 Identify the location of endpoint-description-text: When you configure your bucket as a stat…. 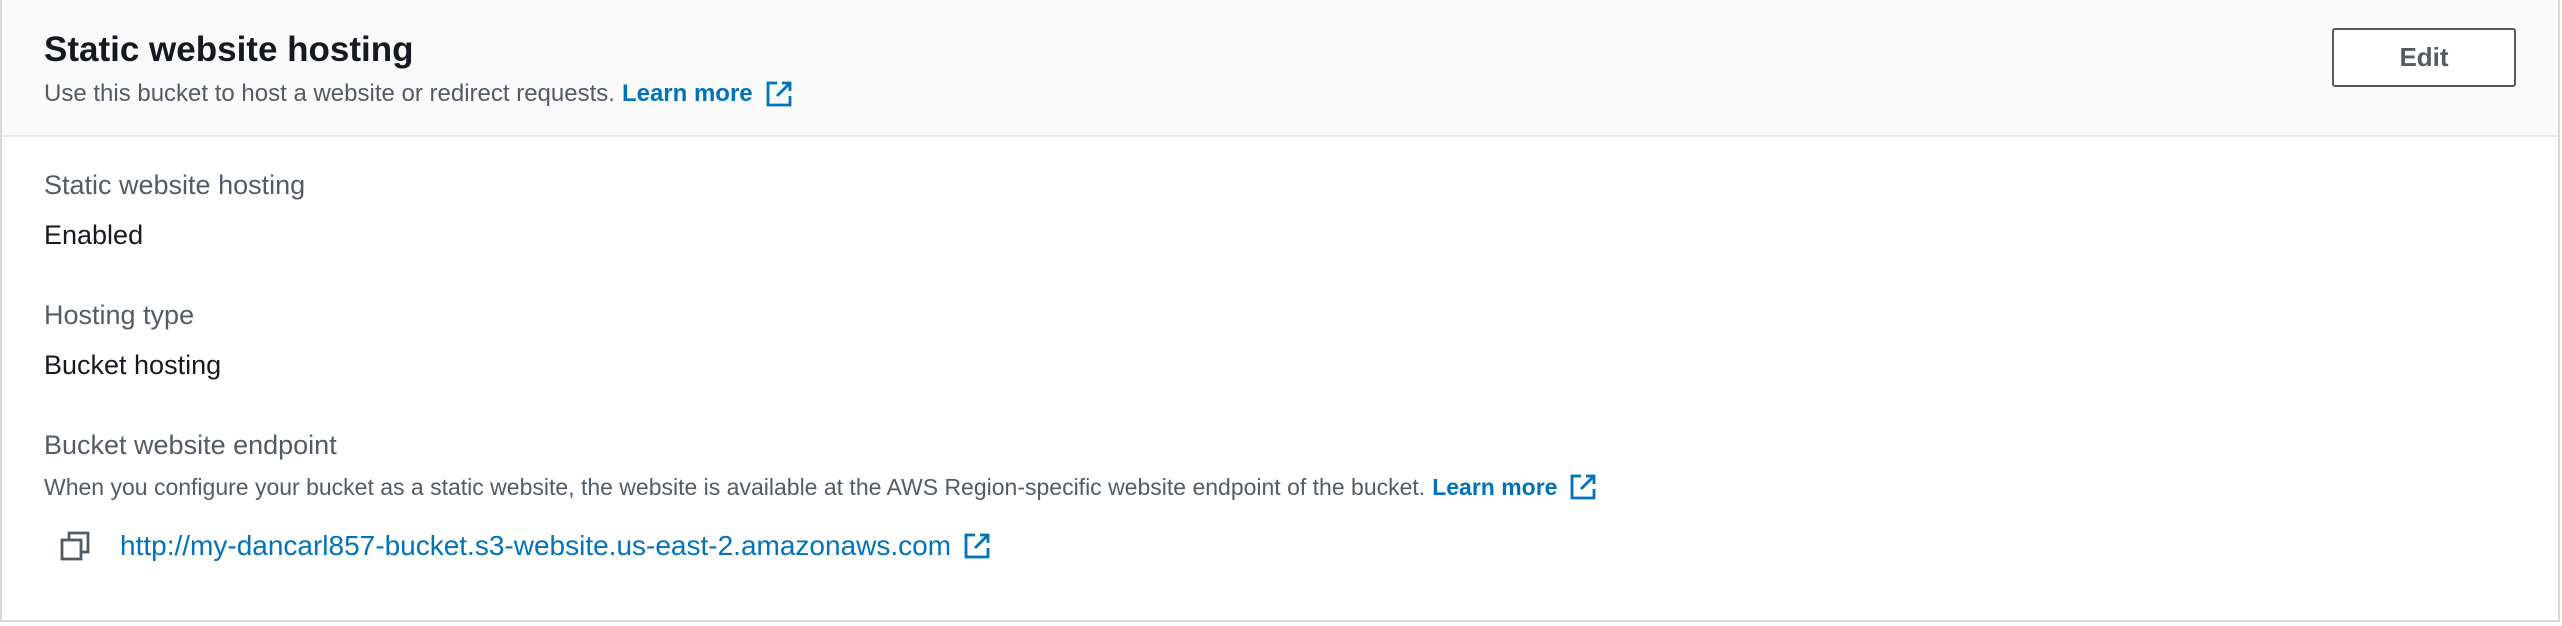
(735, 486).